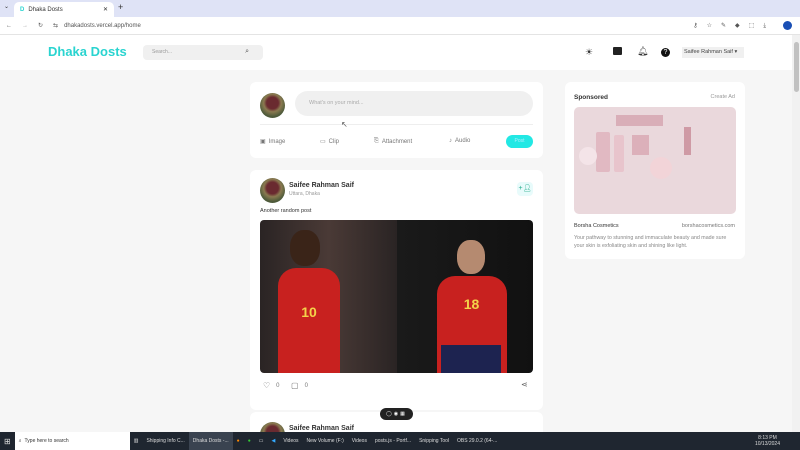 The image size is (800, 450). I want to click on audio-button: ♪ Audio, so click(459, 141).